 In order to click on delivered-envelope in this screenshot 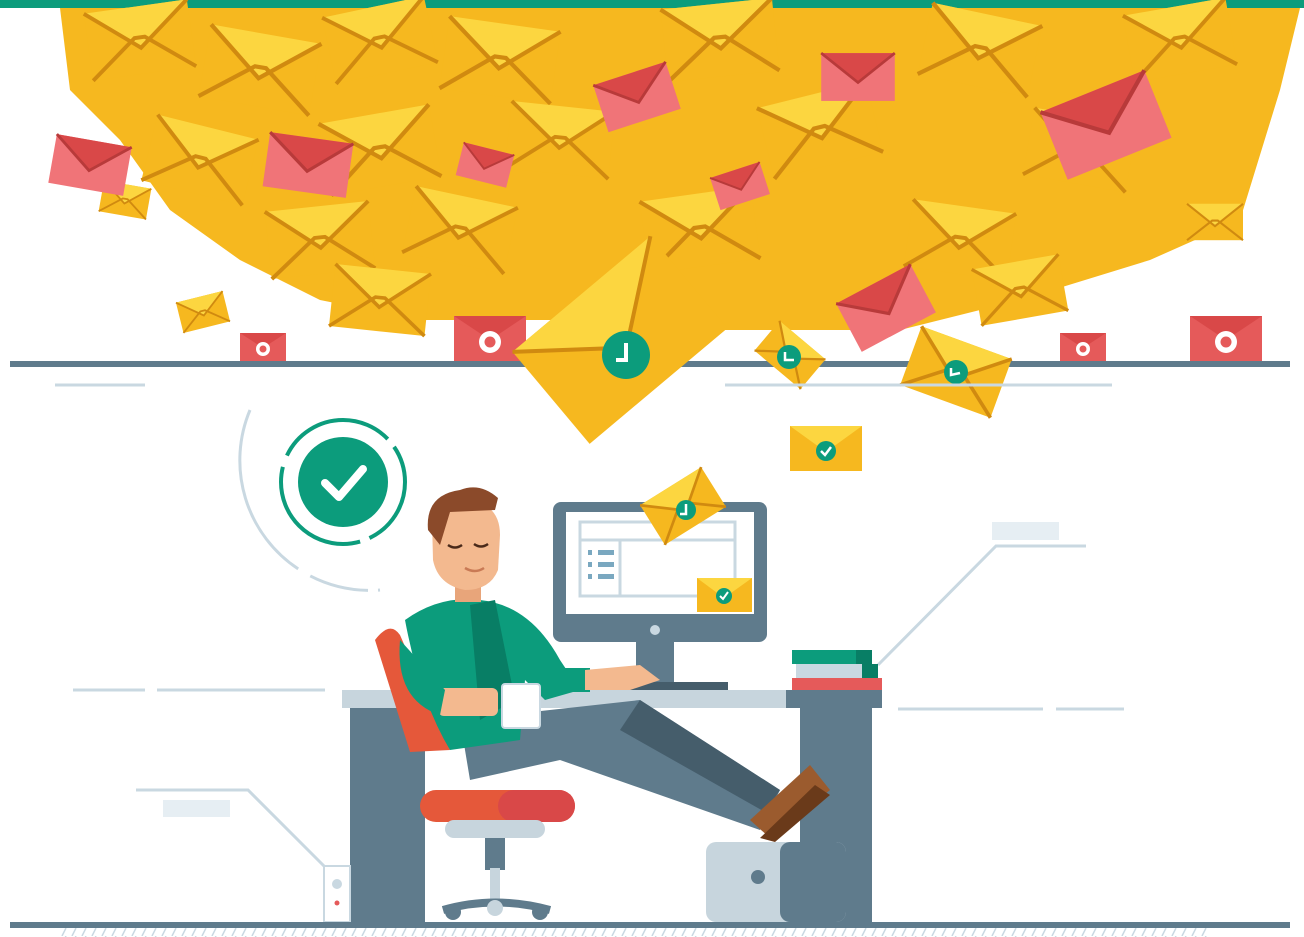, I will do `click(826, 448)`.